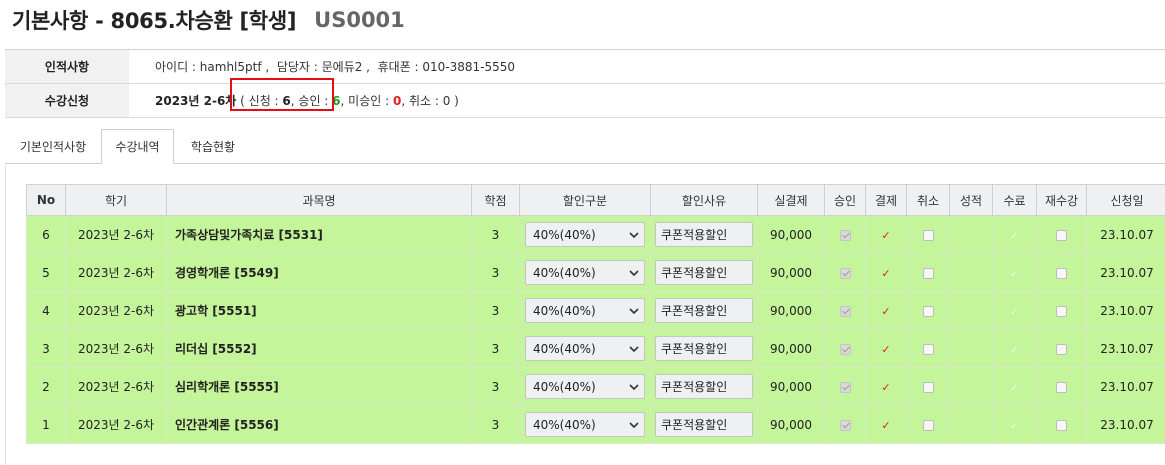  Describe the element at coordinates (213, 146) in the screenshot. I see `tab-learning-status: 학습현황` at that location.